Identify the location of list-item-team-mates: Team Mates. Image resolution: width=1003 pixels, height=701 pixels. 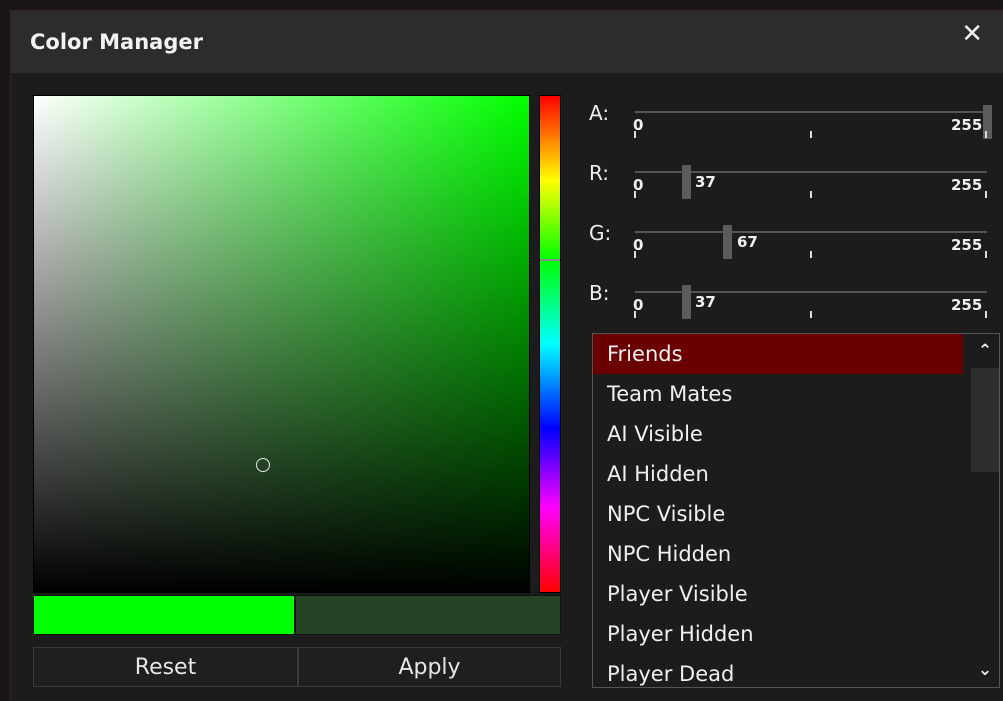
(778, 394).